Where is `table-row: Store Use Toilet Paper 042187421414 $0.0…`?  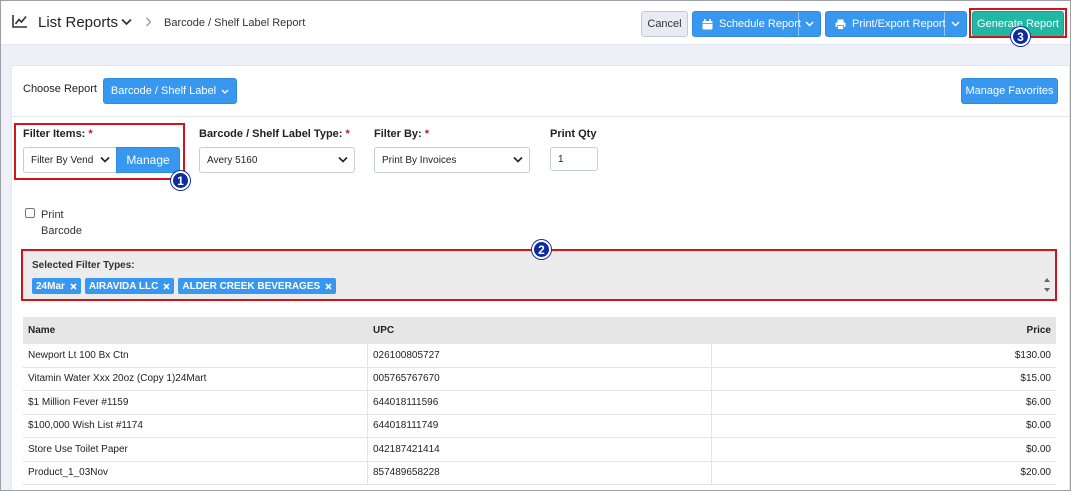
table-row: Store Use Toilet Paper 042187421414 $0.0… is located at coordinates (539, 450).